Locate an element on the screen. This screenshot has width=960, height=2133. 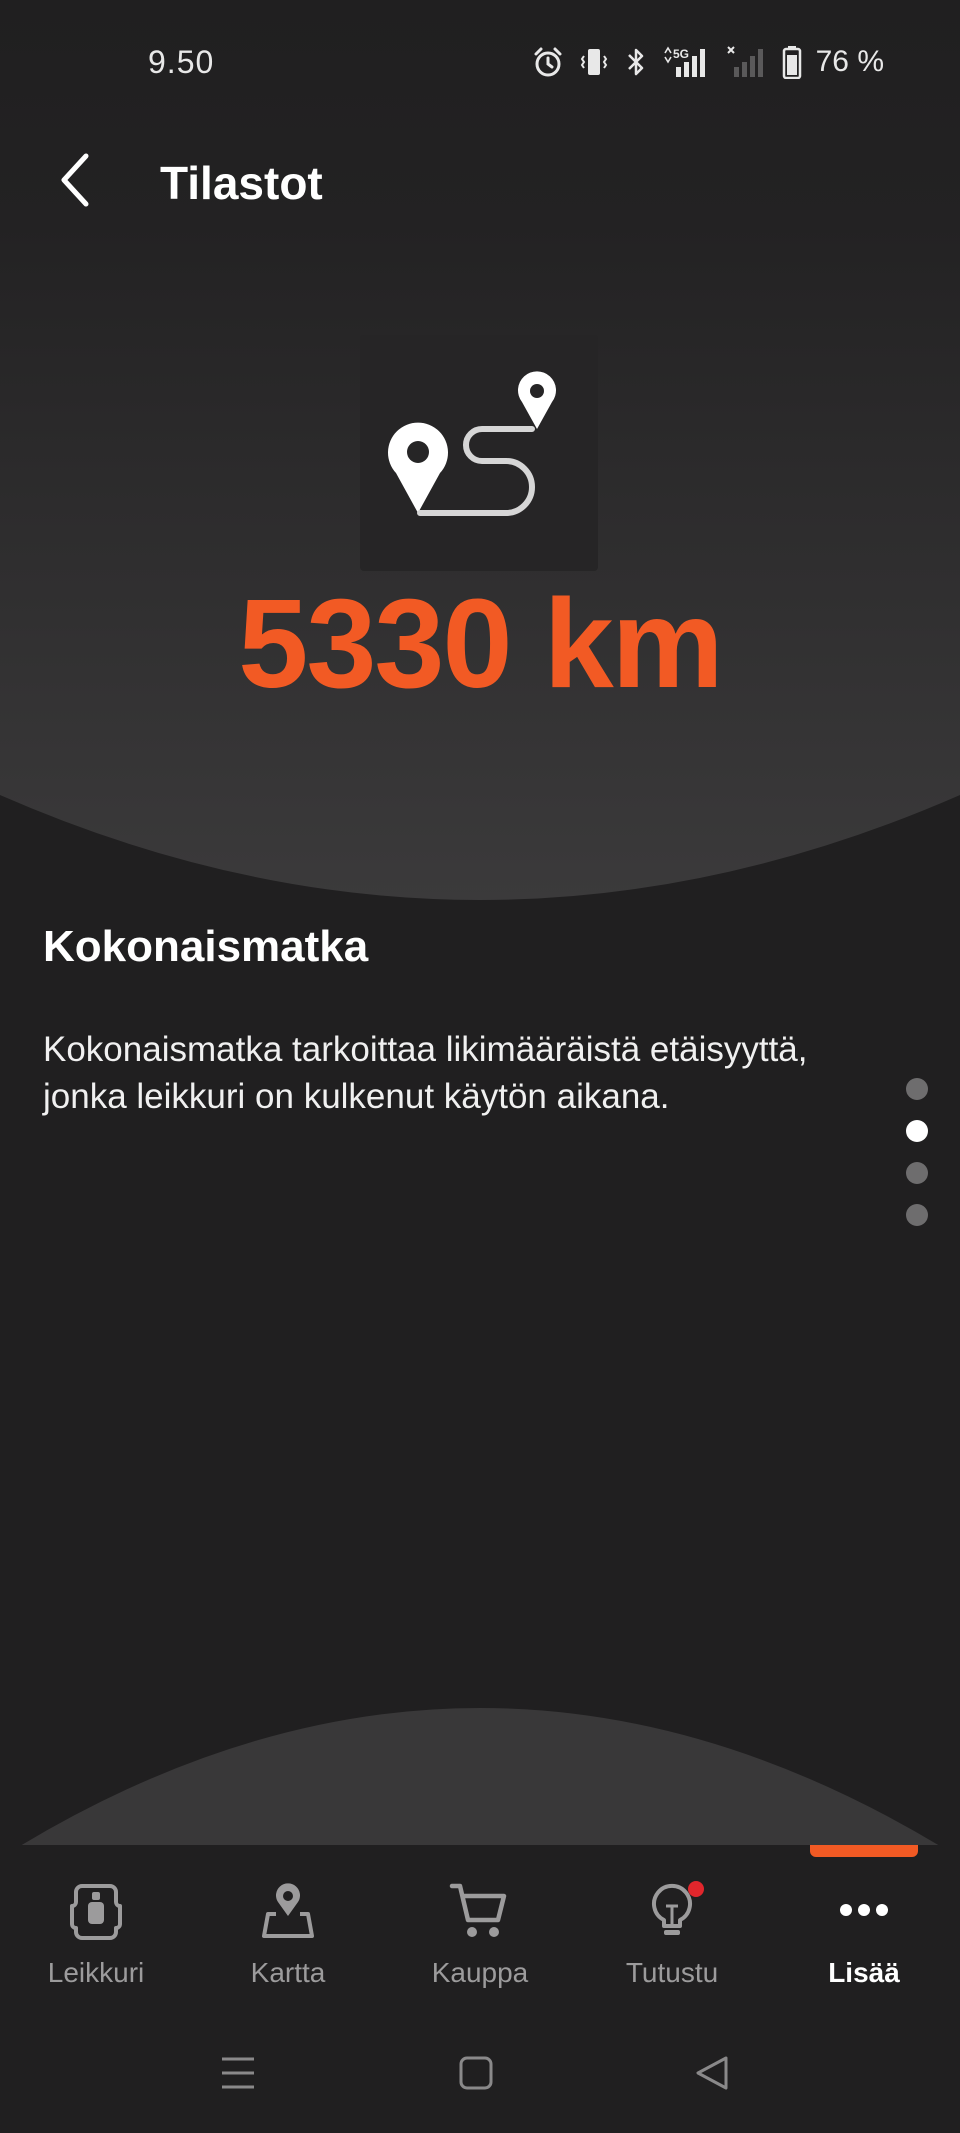
nav-item-lisaa: Lisää is located at coordinates (864, 1930).